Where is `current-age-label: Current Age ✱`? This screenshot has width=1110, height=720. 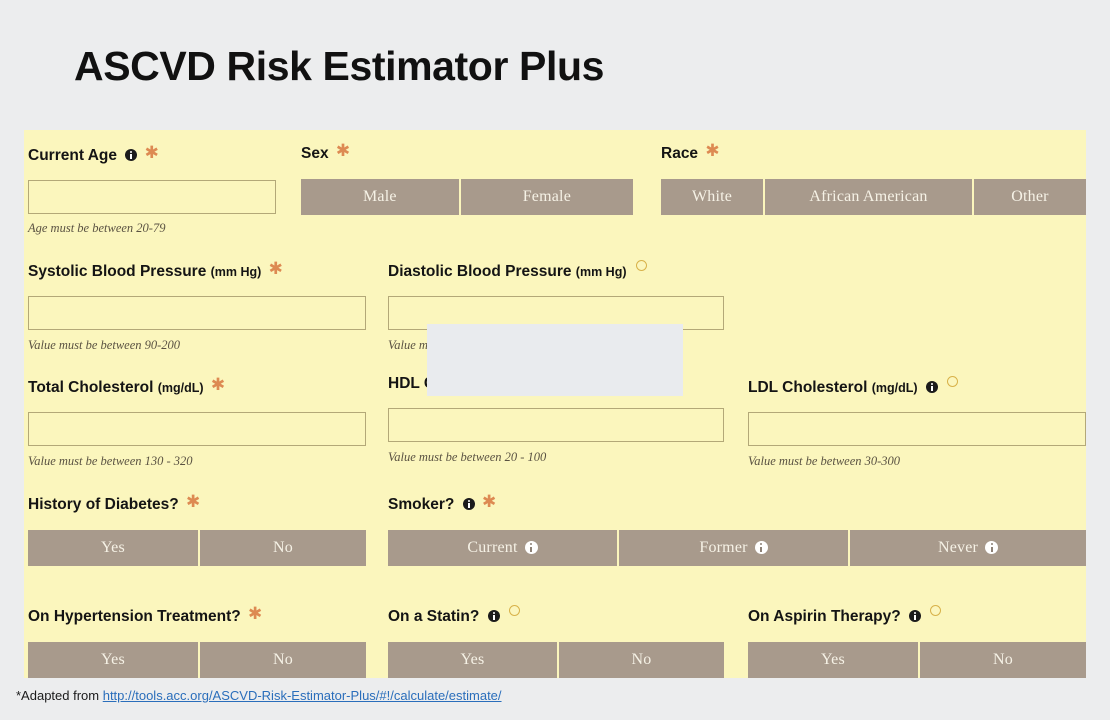 current-age-label: Current Age ✱ is located at coordinates (152, 154).